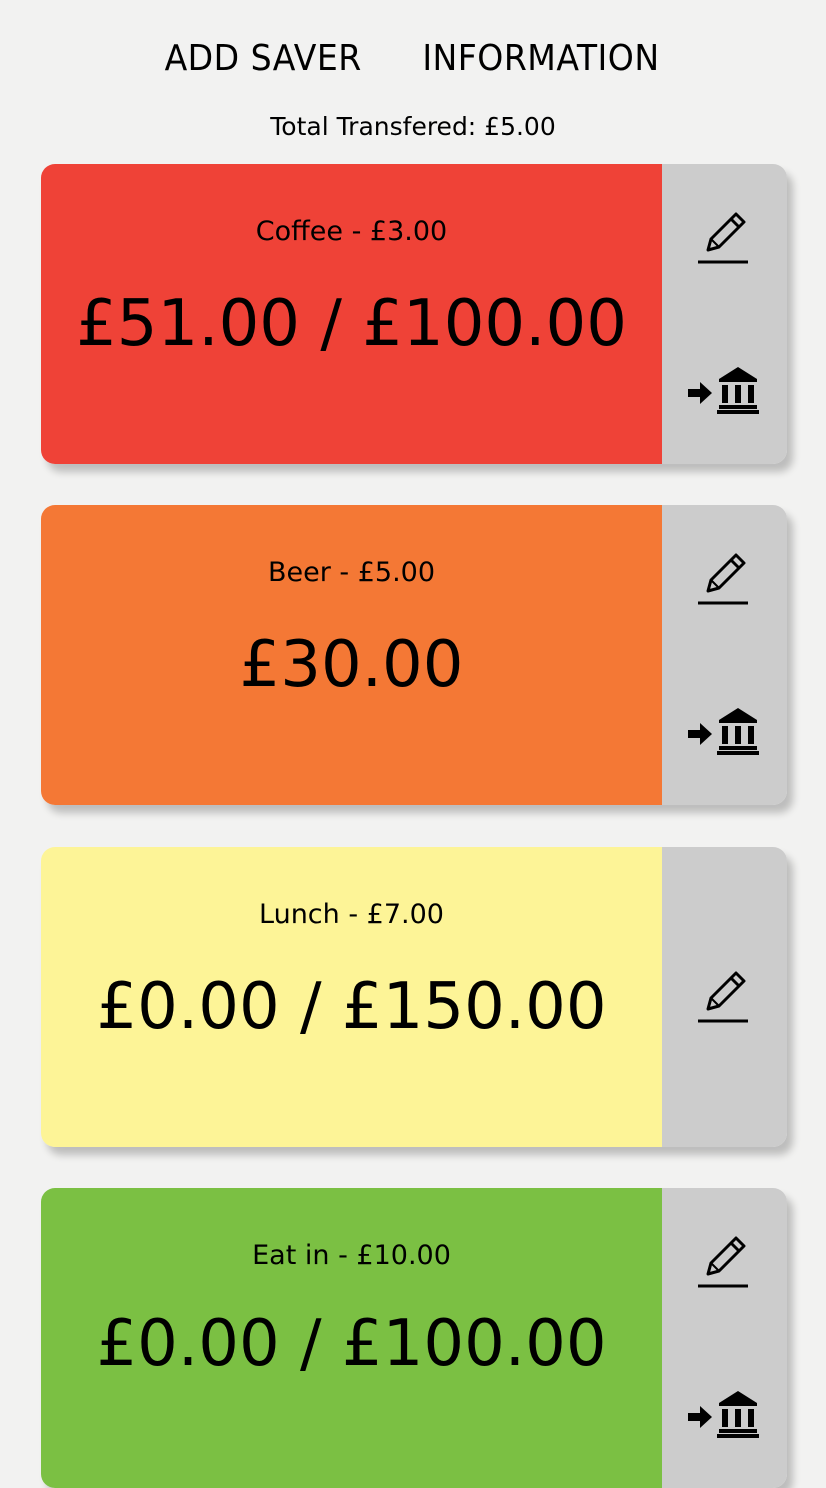 Image resolution: width=826 pixels, height=1488 pixels. What do you see at coordinates (413, 126) in the screenshot?
I see `total-transferred: Total Transfered: £5.00` at bounding box center [413, 126].